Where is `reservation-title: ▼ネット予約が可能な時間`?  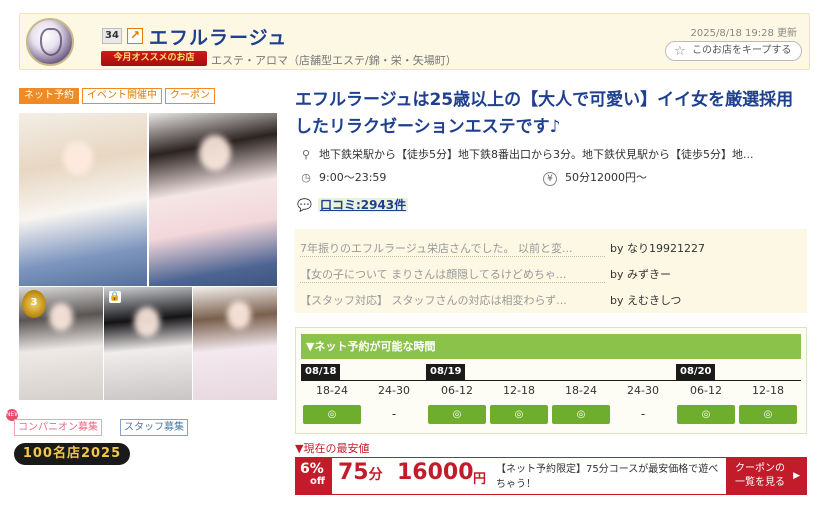 reservation-title: ▼ネット予約が可能な時間 is located at coordinates (551, 346).